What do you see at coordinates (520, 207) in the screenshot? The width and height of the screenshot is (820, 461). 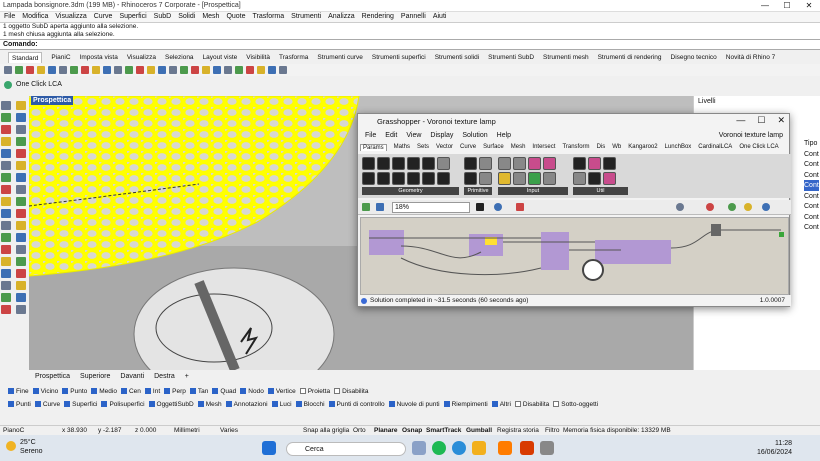 I see `sketch-icon` at bounding box center [520, 207].